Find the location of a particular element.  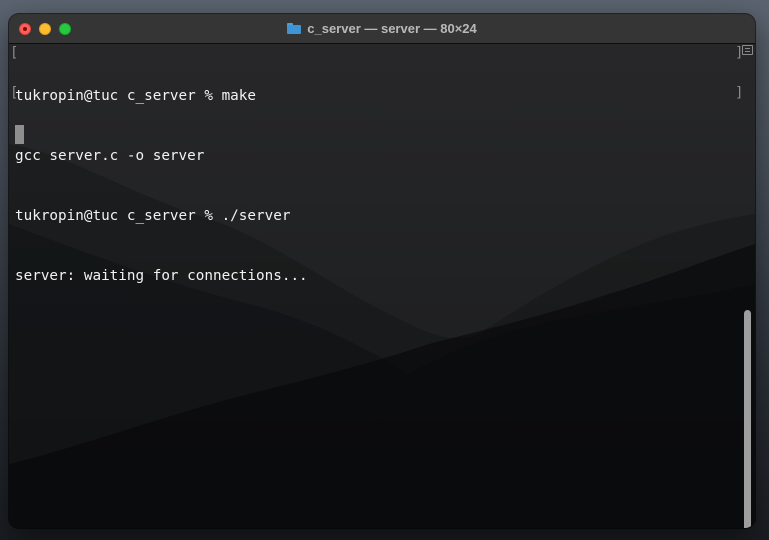

scrollbar-thumb is located at coordinates (747, 419).